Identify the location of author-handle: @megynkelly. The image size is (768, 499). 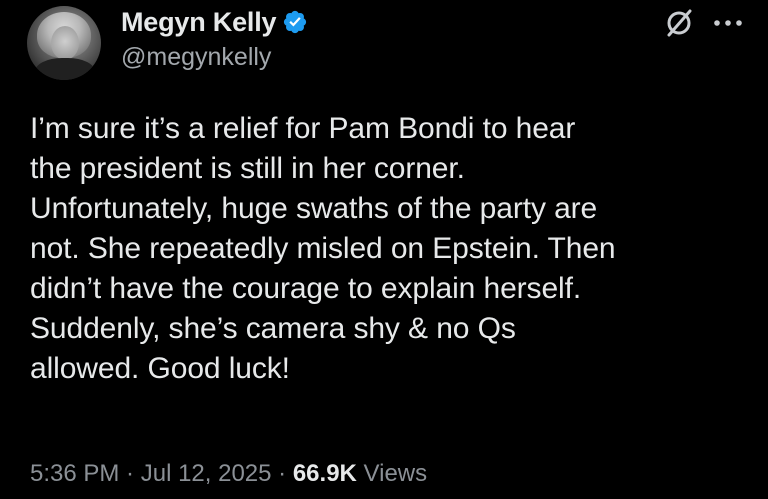
(196, 57).